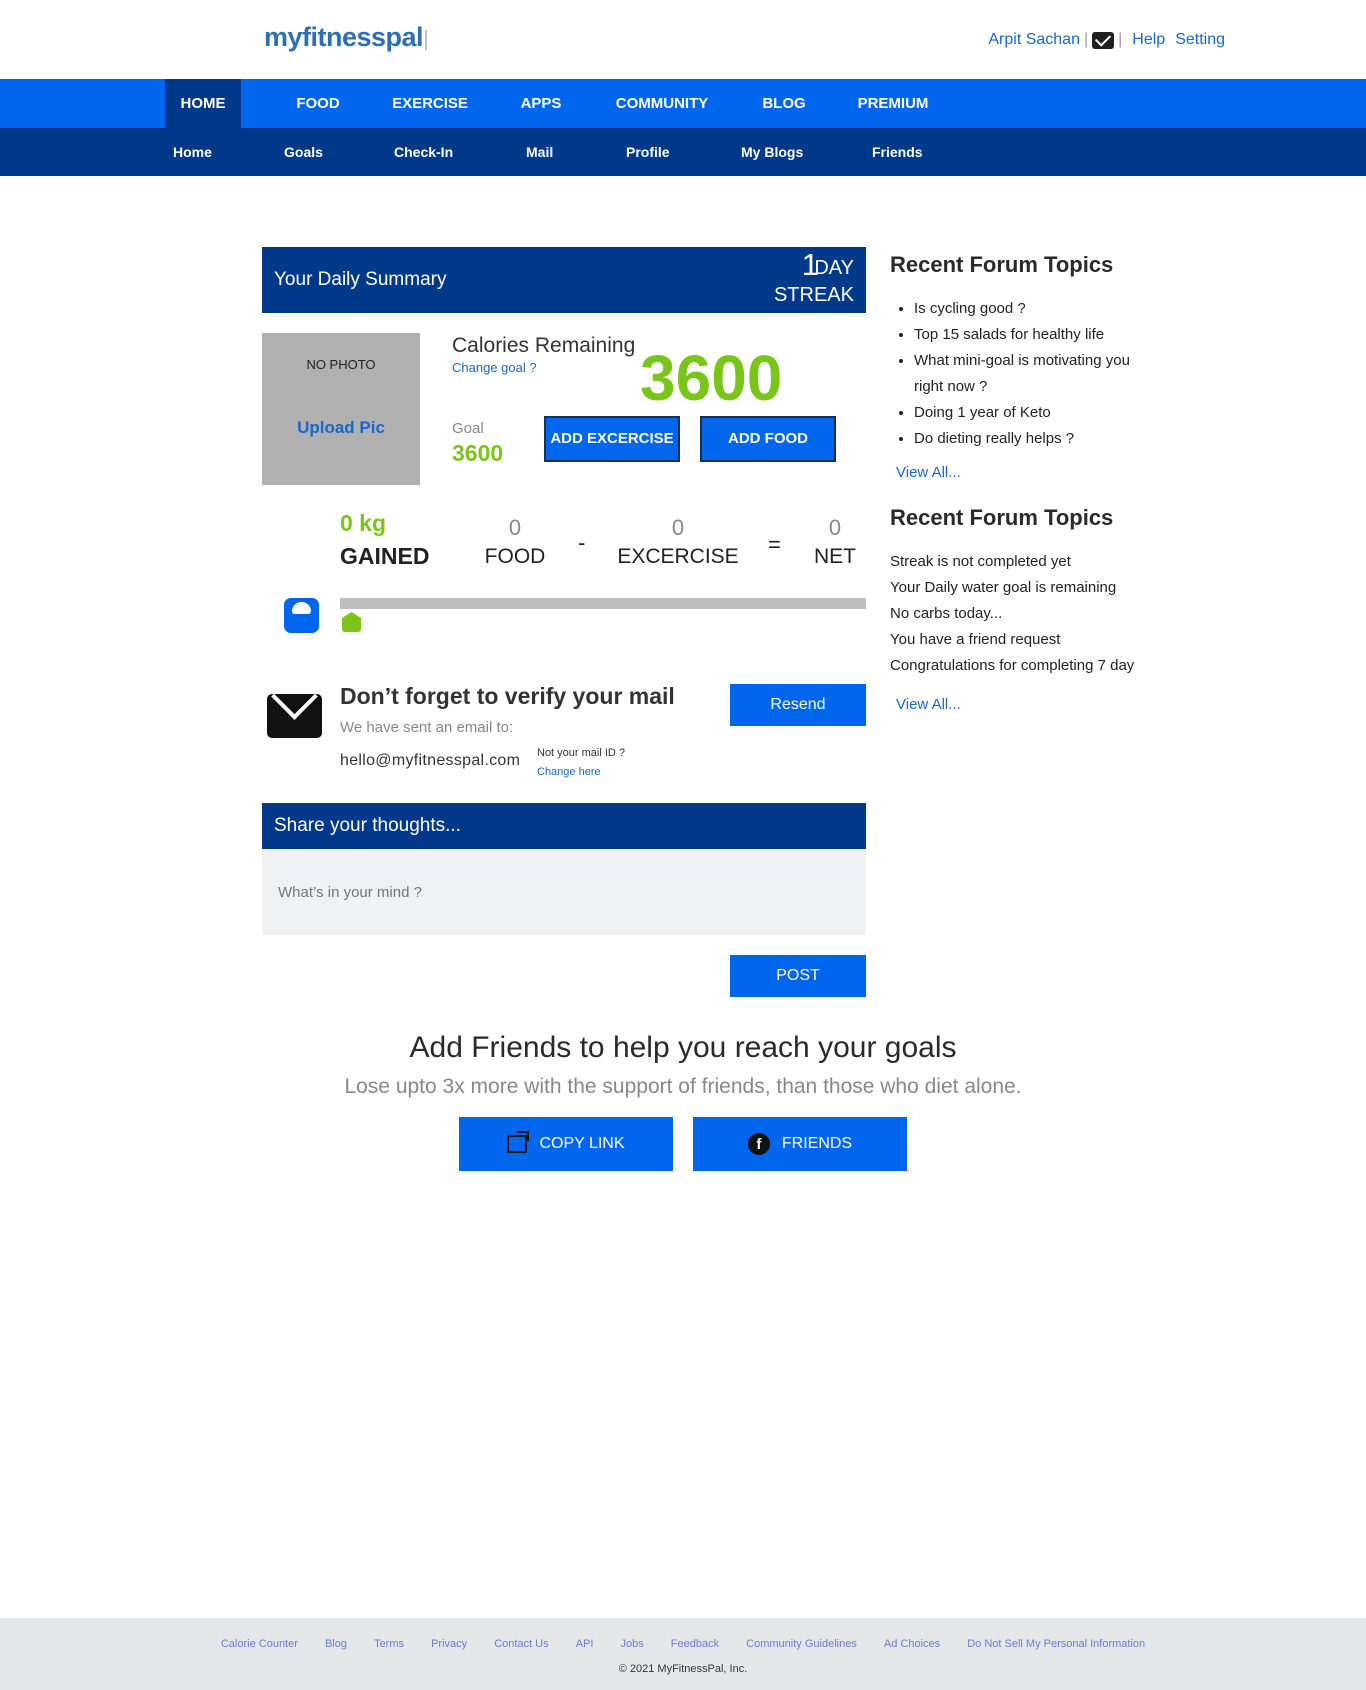 This screenshot has width=1366, height=1690. What do you see at coordinates (478, 453) in the screenshot?
I see `goal-value: 3600` at bounding box center [478, 453].